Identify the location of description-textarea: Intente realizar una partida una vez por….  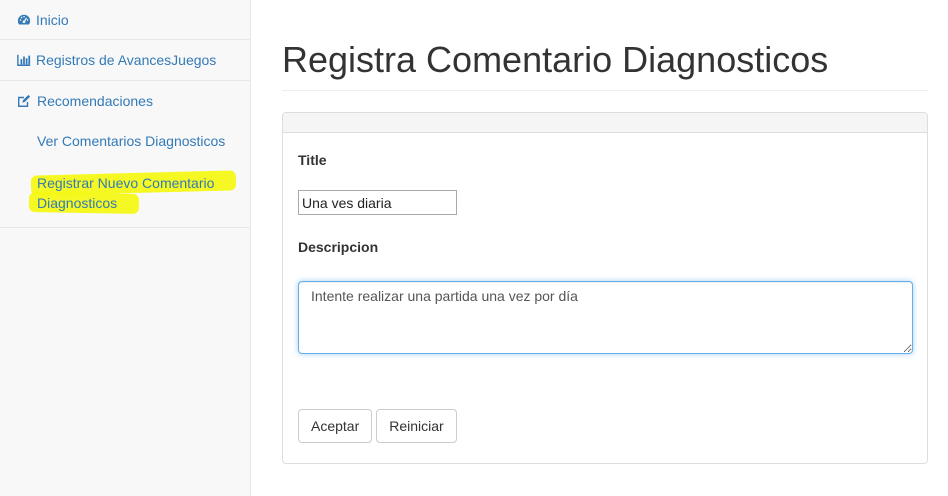
(605, 317).